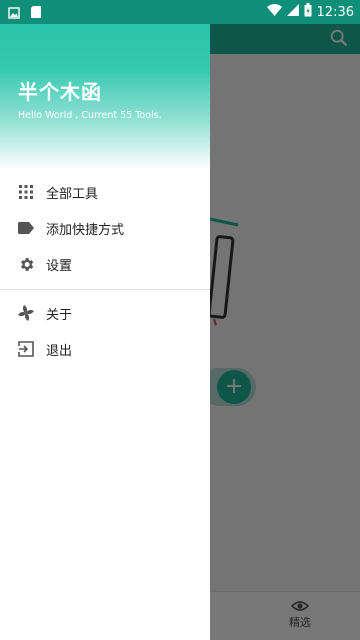  Describe the element at coordinates (292, 12) in the screenshot. I see `signal-icon` at that location.